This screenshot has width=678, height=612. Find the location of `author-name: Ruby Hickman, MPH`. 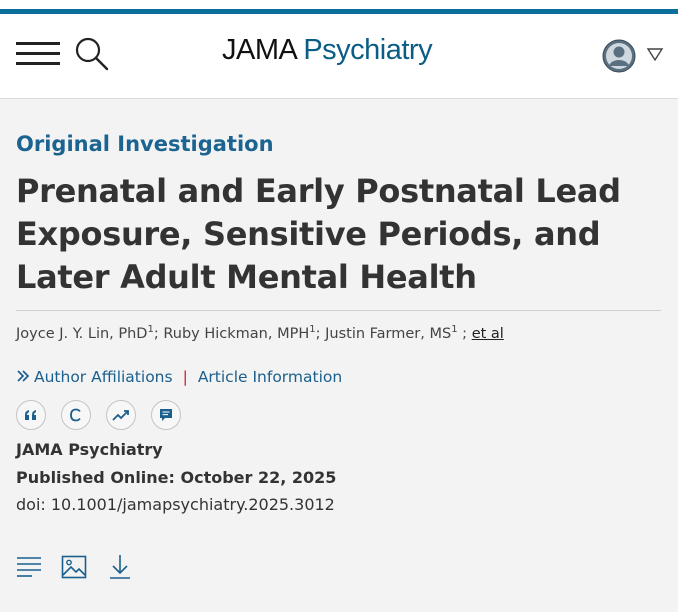

author-name: Ruby Hickman, MPH is located at coordinates (236, 334).